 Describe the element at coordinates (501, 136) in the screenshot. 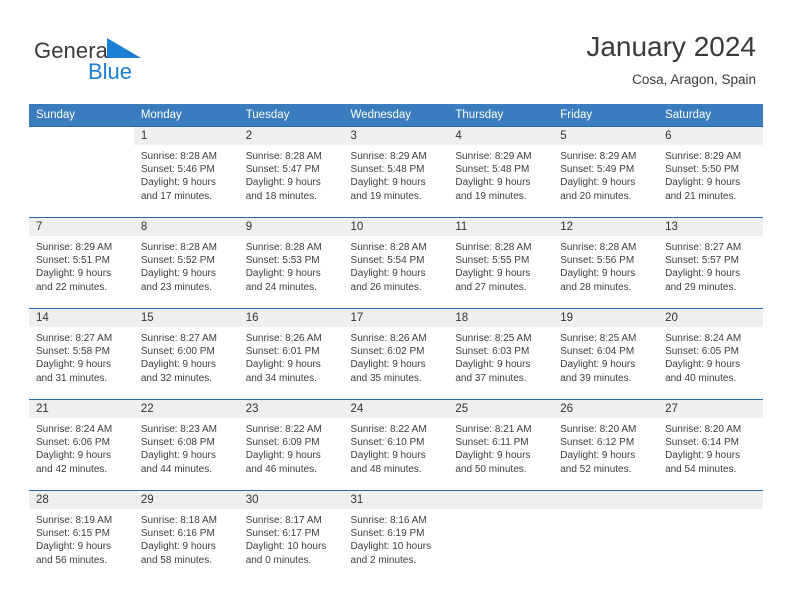

I see `day-number: 4` at that location.